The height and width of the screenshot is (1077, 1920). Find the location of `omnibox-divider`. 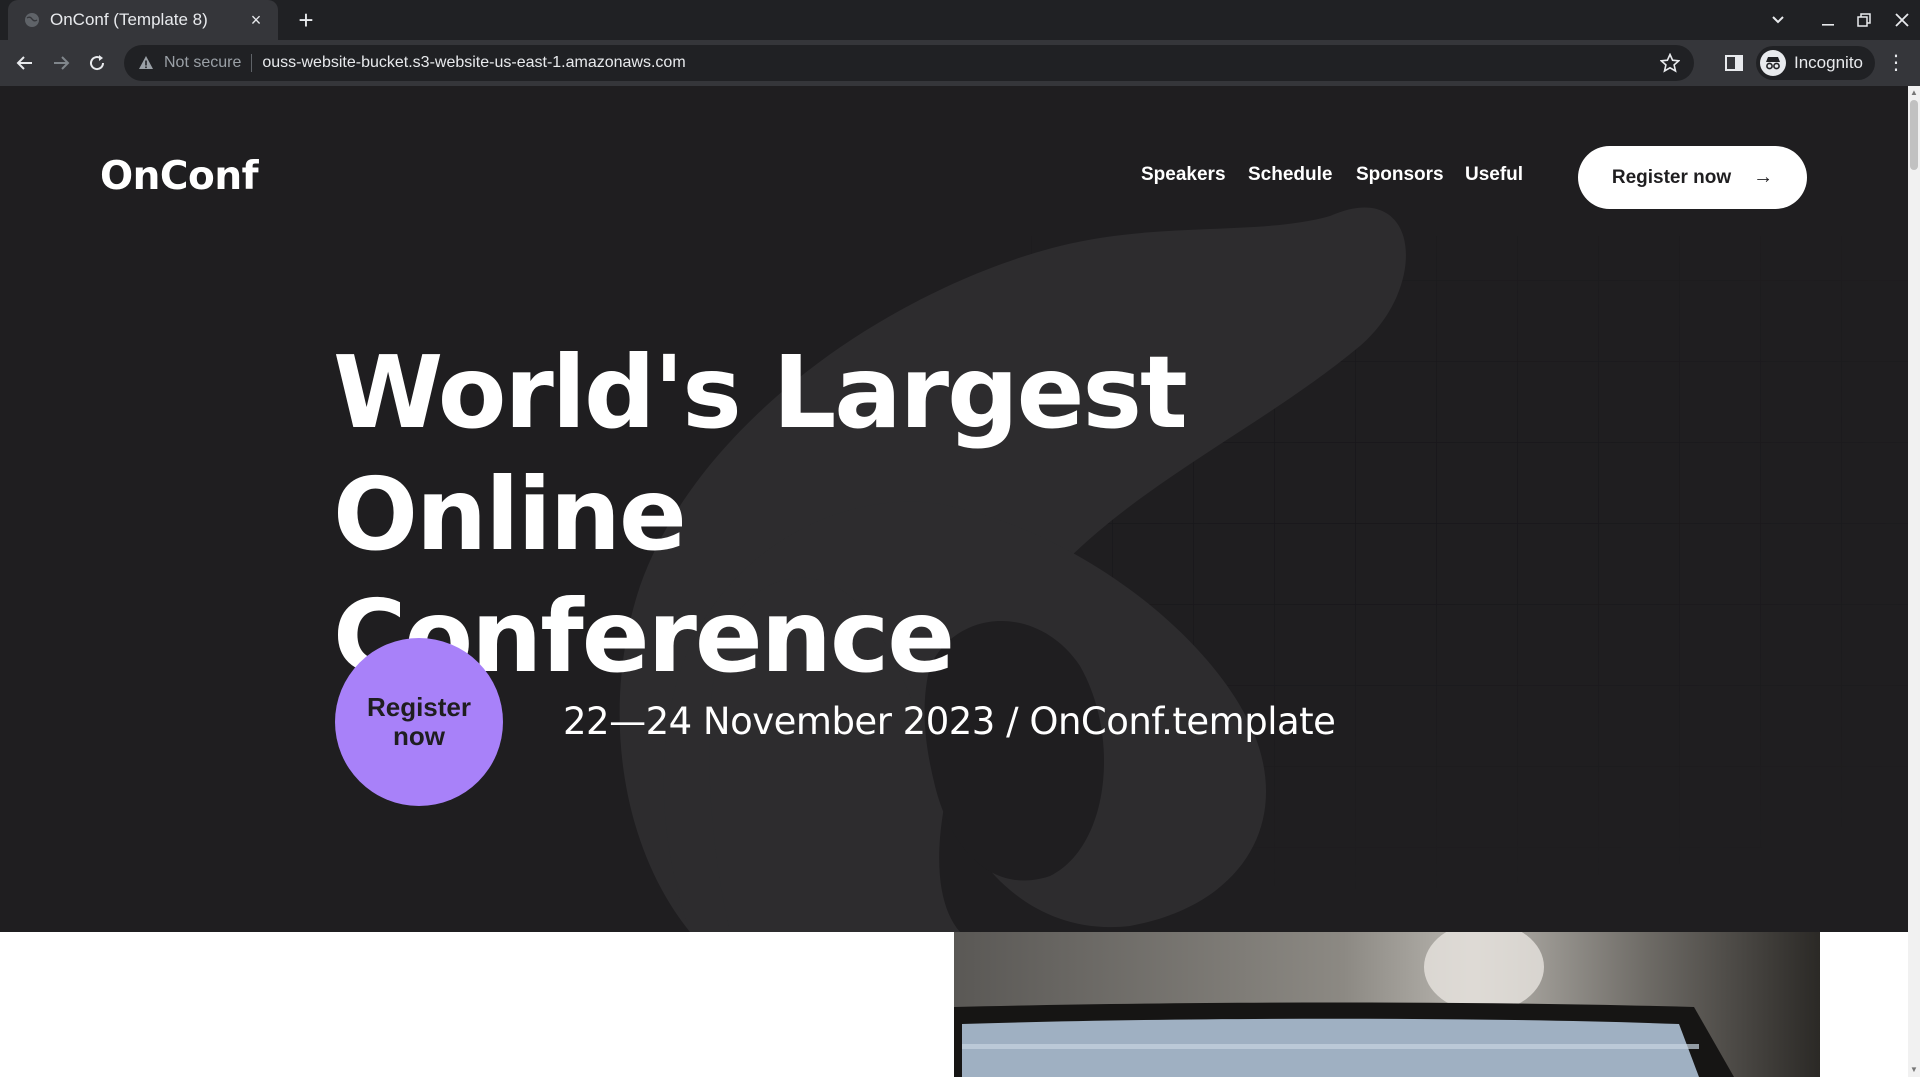

omnibox-divider is located at coordinates (252, 63).